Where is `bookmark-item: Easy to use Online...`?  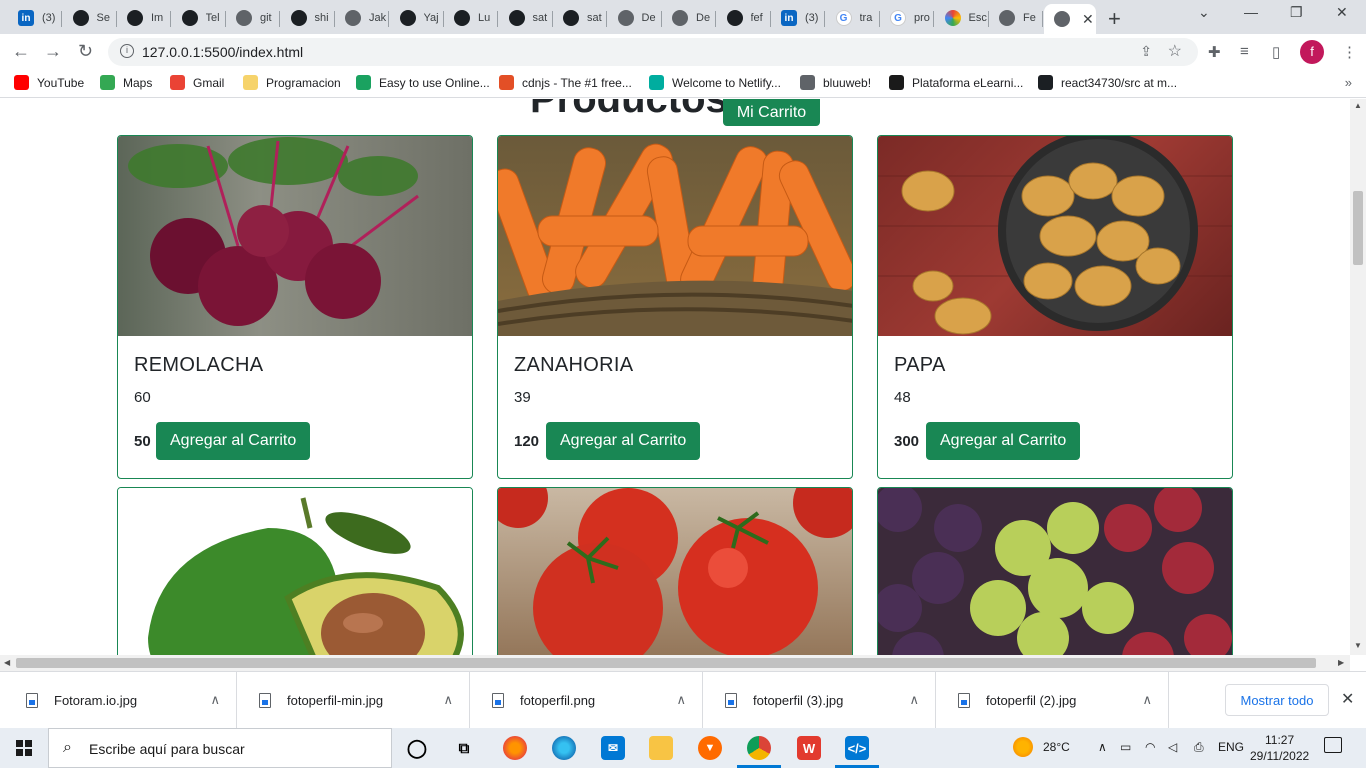 bookmark-item: Easy to use Online... is located at coordinates (423, 82).